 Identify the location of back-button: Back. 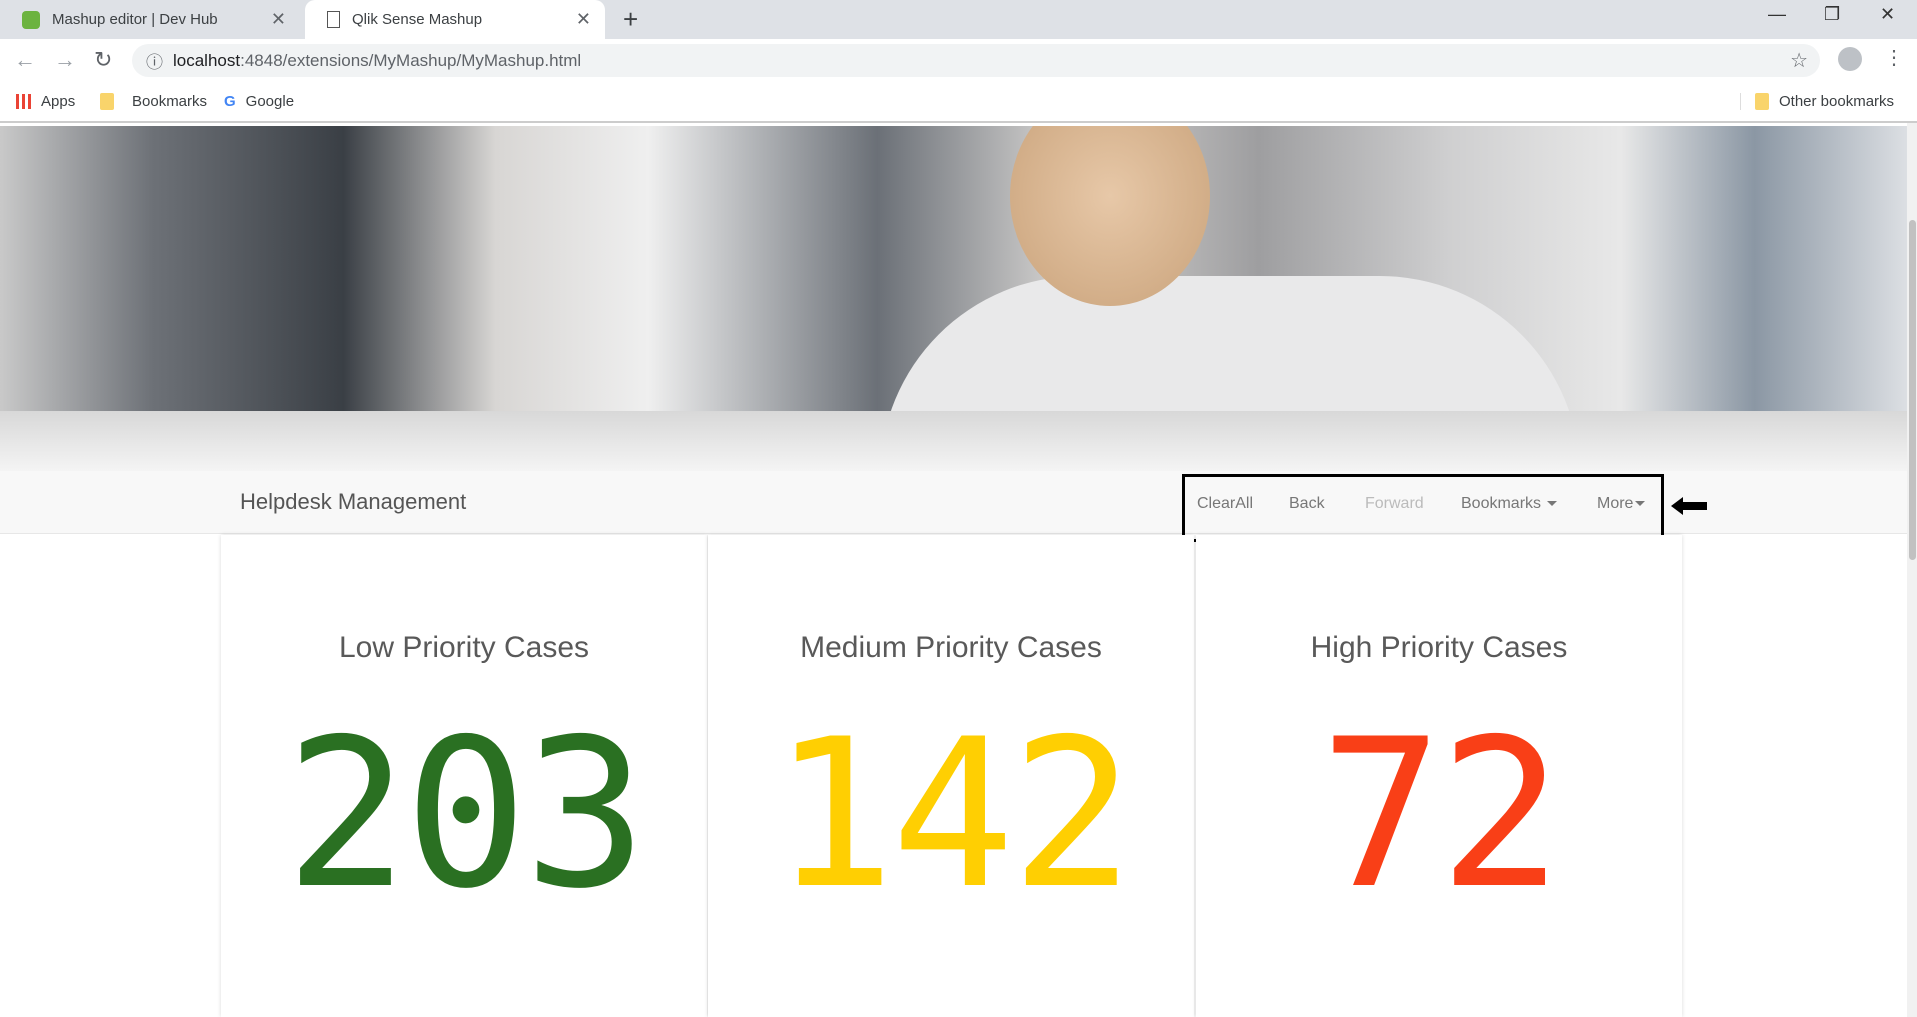
(1307, 504).